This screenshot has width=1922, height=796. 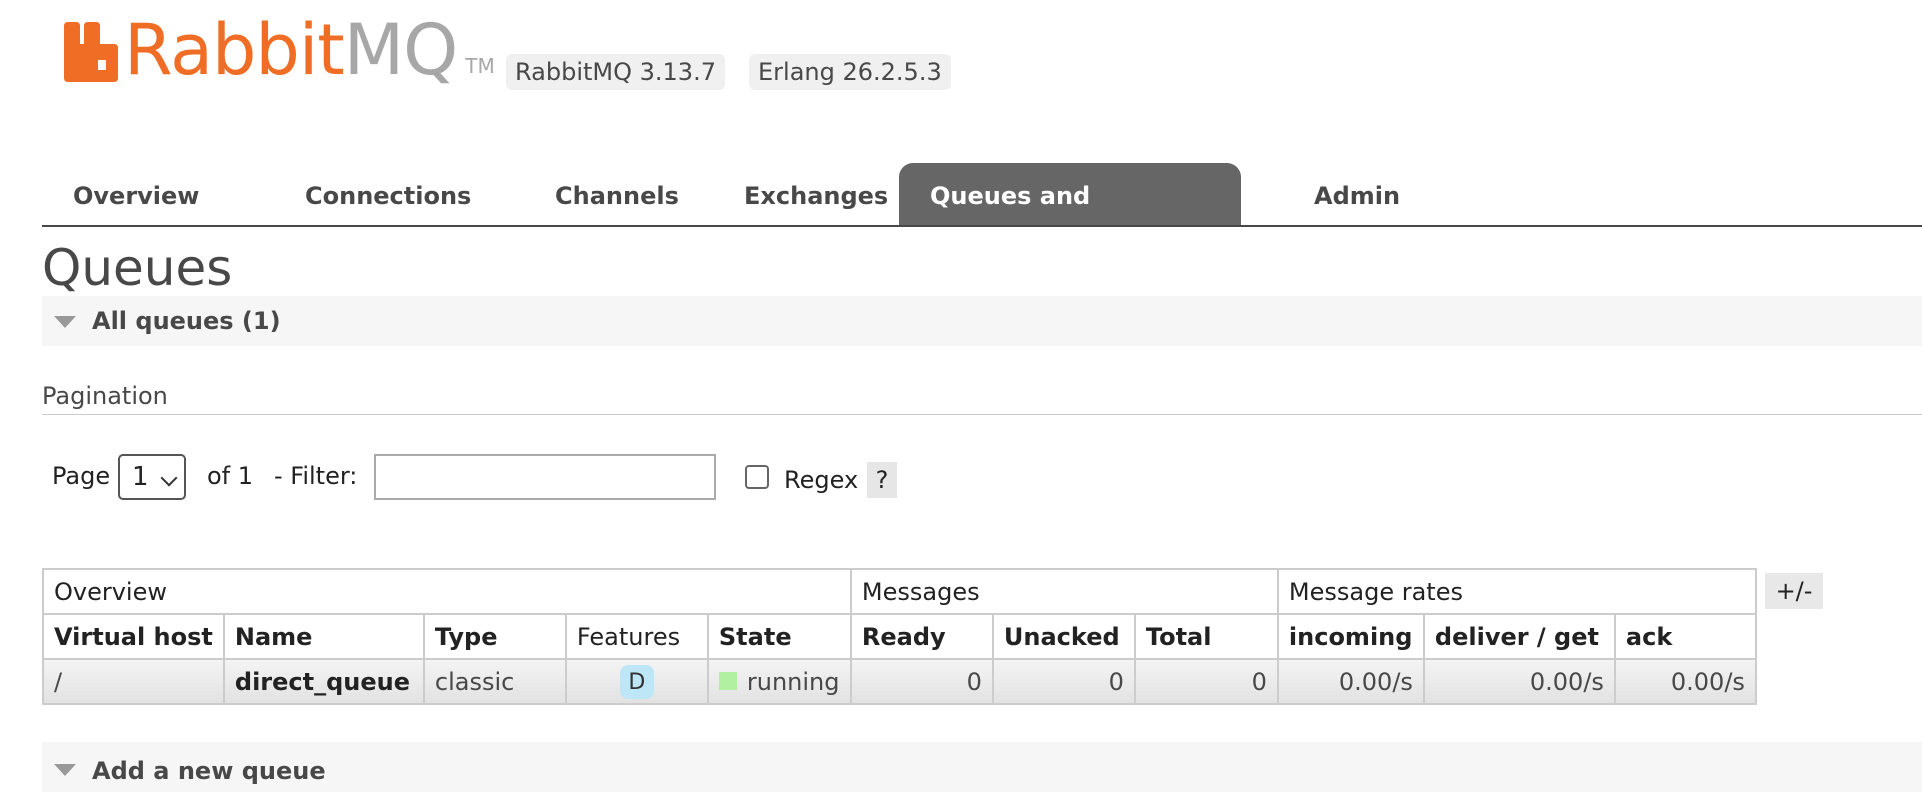 I want to click on toggle-columns-button: +/-, so click(x=1794, y=591).